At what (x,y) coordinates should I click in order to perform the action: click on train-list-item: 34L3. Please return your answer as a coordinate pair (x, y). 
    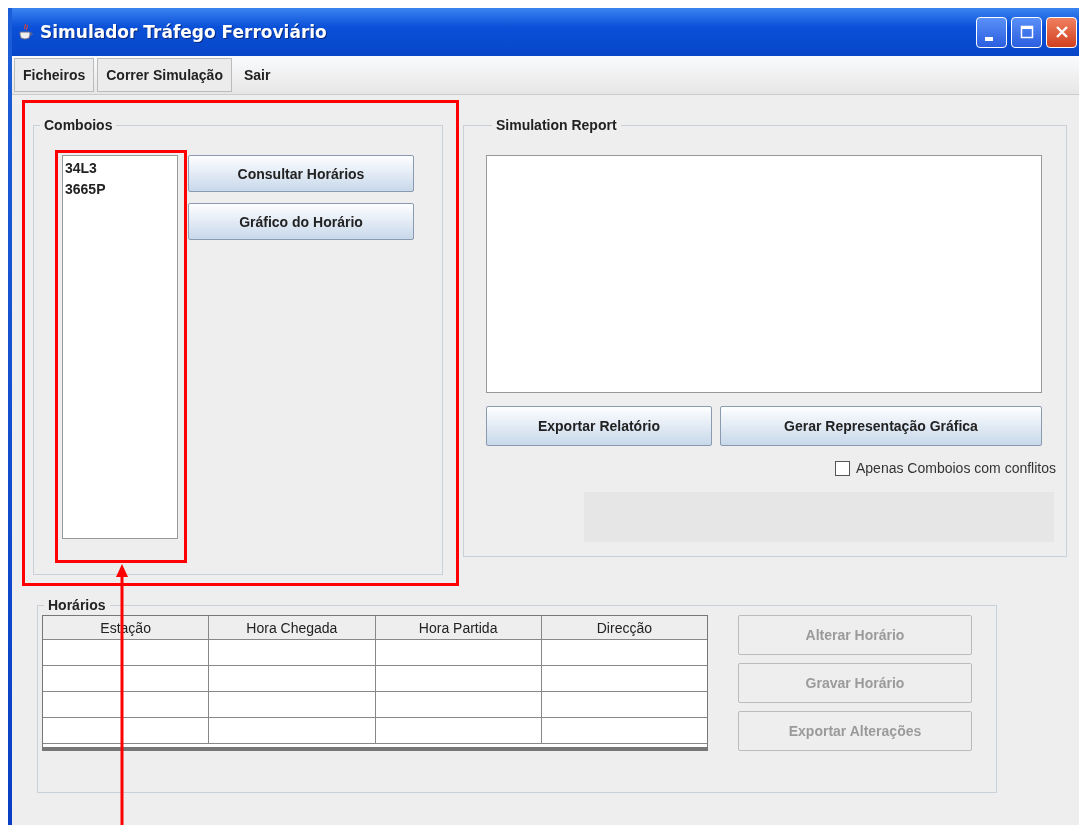
    Looking at the image, I should click on (120, 168).